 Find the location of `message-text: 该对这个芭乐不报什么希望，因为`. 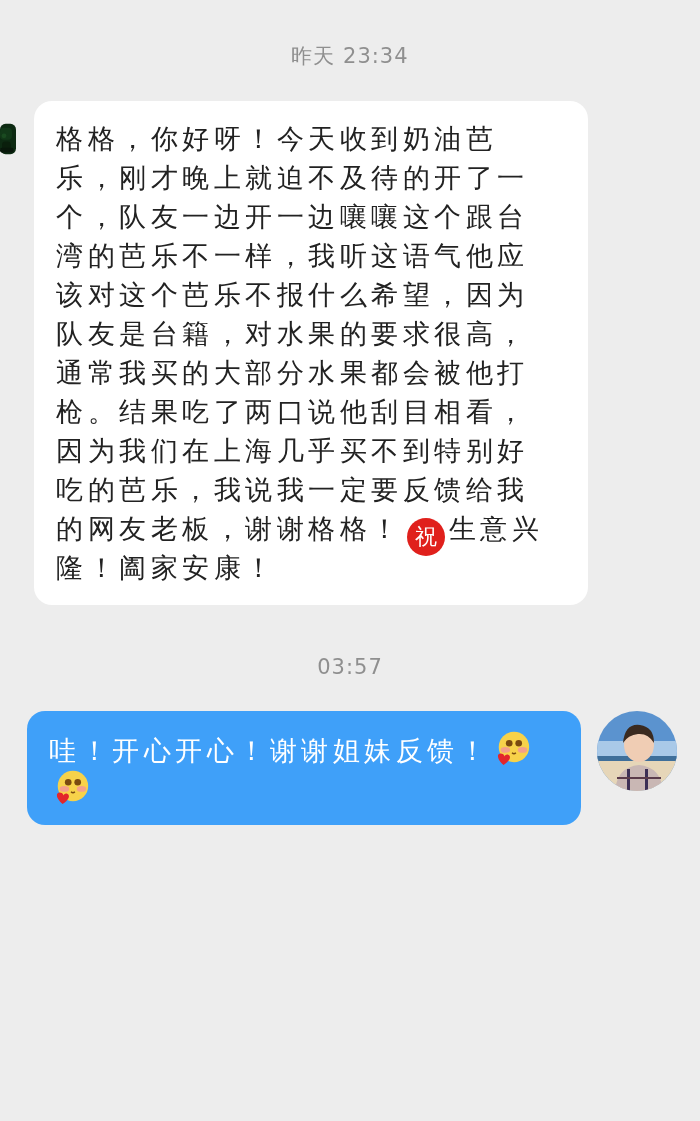

message-text: 该对这个芭乐不报什么希望，因为 is located at coordinates (292, 294).